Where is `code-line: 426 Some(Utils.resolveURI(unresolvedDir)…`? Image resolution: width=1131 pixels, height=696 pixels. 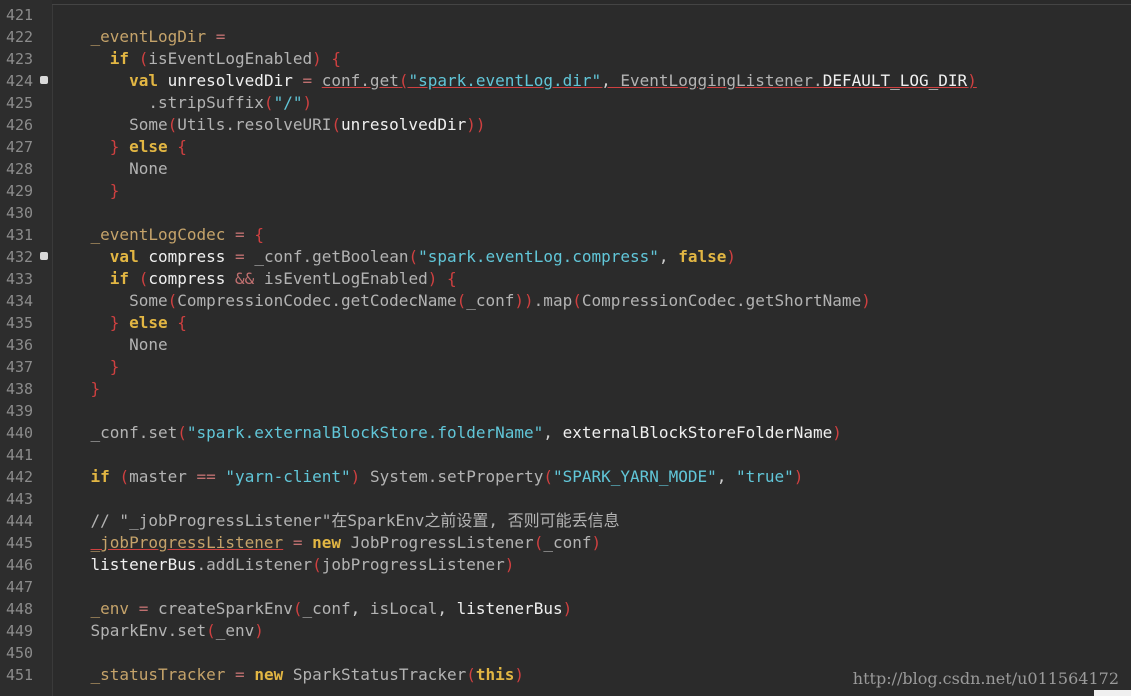 code-line: 426 Some(Utils.resolveURI(unresolvedDir)… is located at coordinates (565, 125).